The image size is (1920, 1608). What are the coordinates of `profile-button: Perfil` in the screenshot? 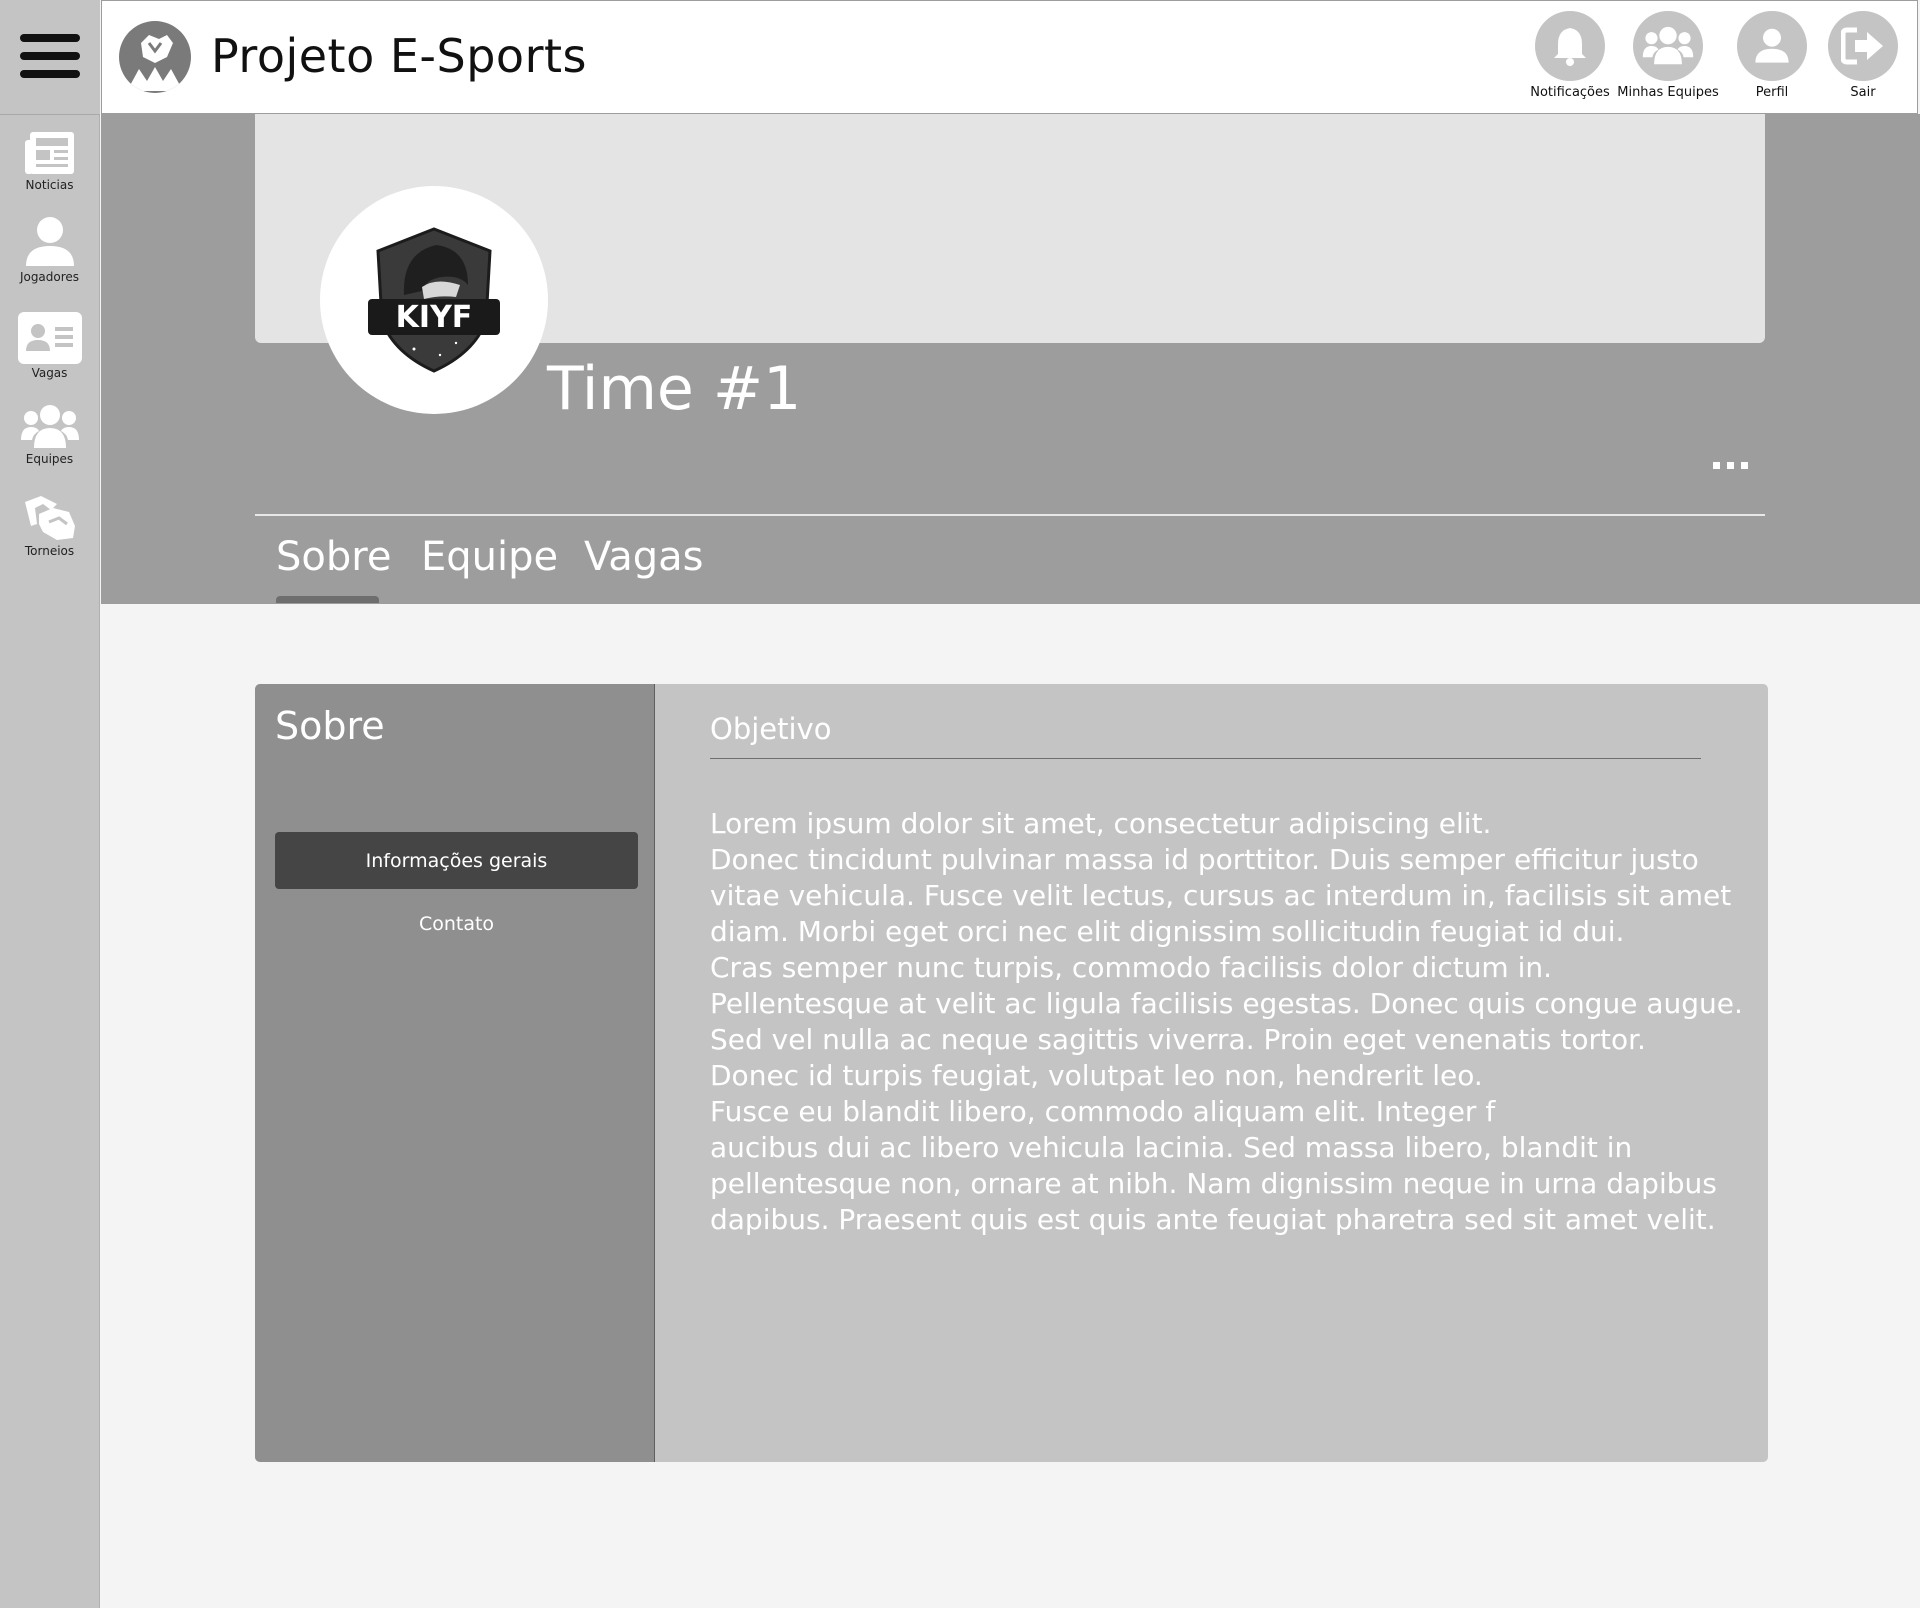 It's located at (1772, 55).